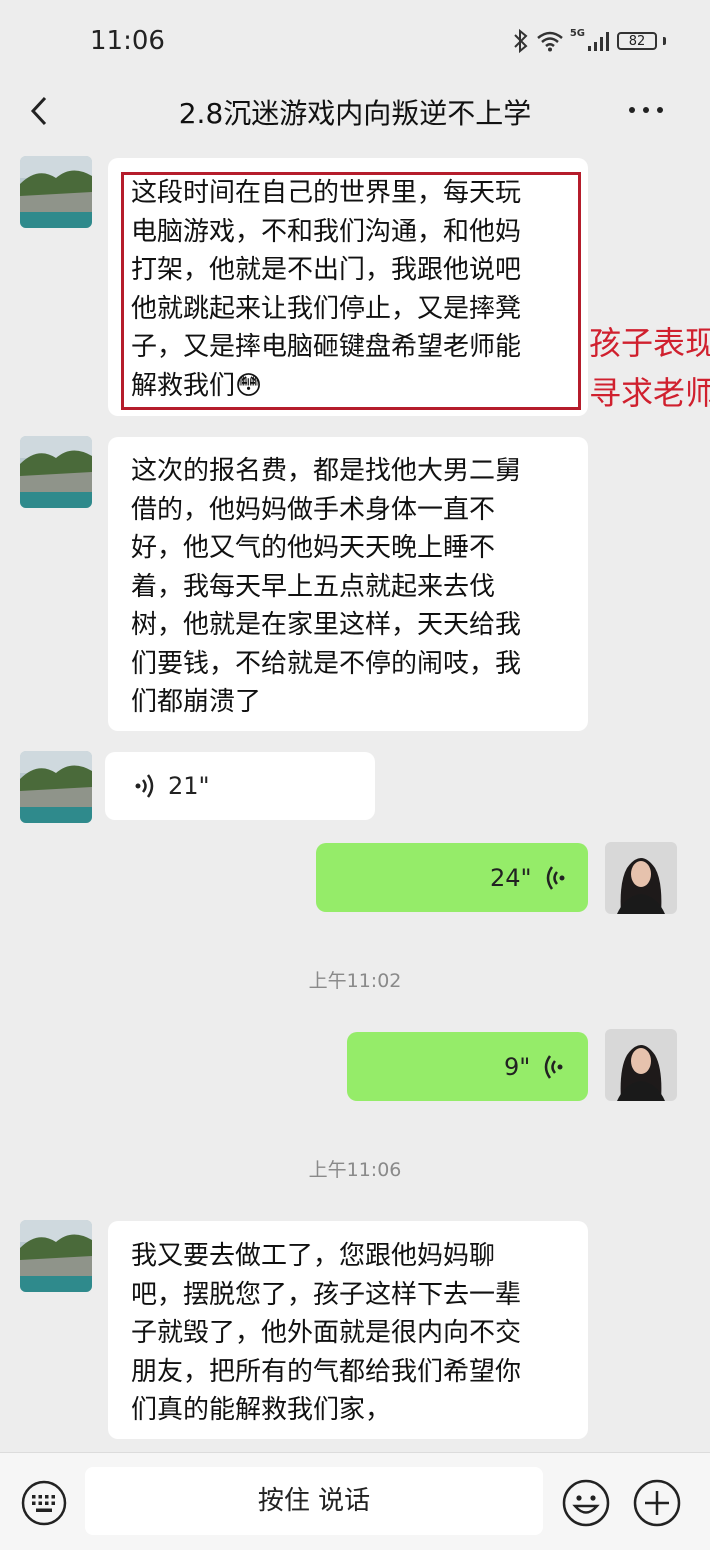 This screenshot has height=1550, width=710. What do you see at coordinates (326, 193) in the screenshot?
I see `message-line: 这段时间在自己的世界里，每天玩` at bounding box center [326, 193].